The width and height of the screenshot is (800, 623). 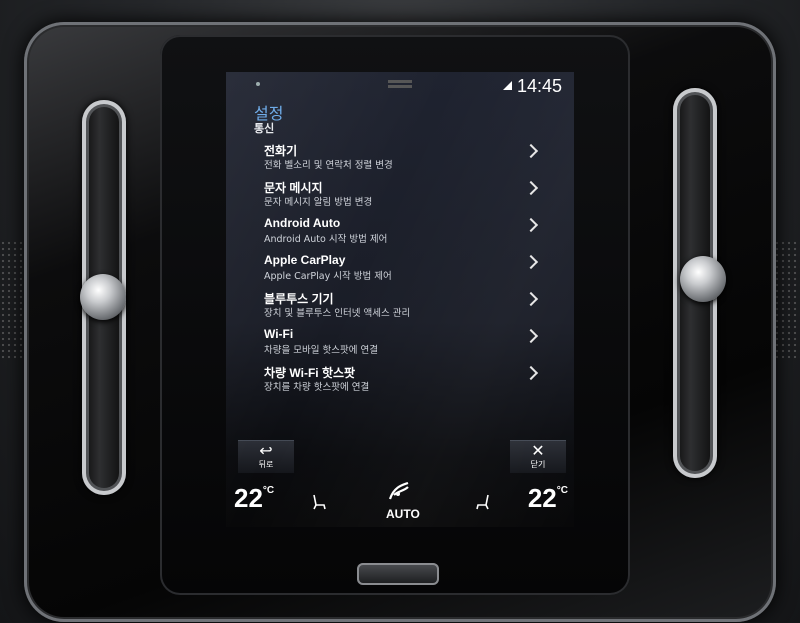 What do you see at coordinates (703, 279) in the screenshot?
I see `vent-knob-right` at bounding box center [703, 279].